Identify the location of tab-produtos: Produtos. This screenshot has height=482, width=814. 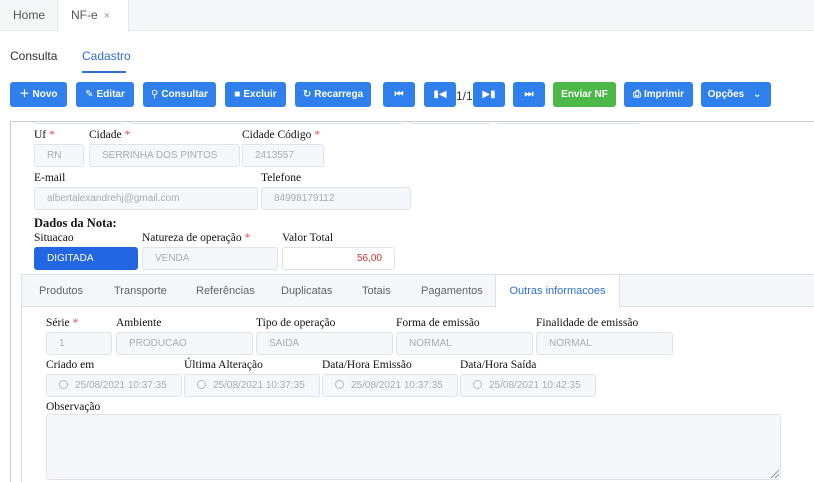
(61, 291).